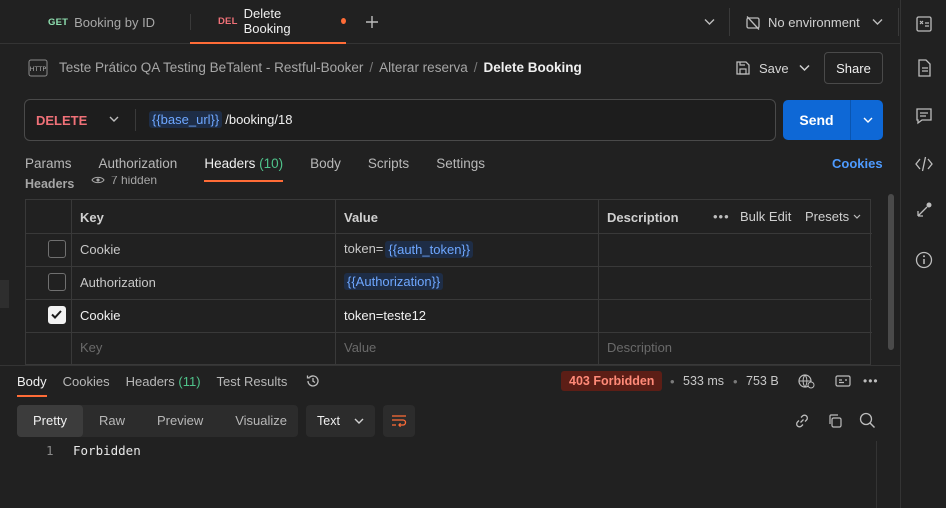 Image resolution: width=946 pixels, height=508 pixels. Describe the element at coordinates (814, 22) in the screenshot. I see `environment-selector: No environment` at that location.